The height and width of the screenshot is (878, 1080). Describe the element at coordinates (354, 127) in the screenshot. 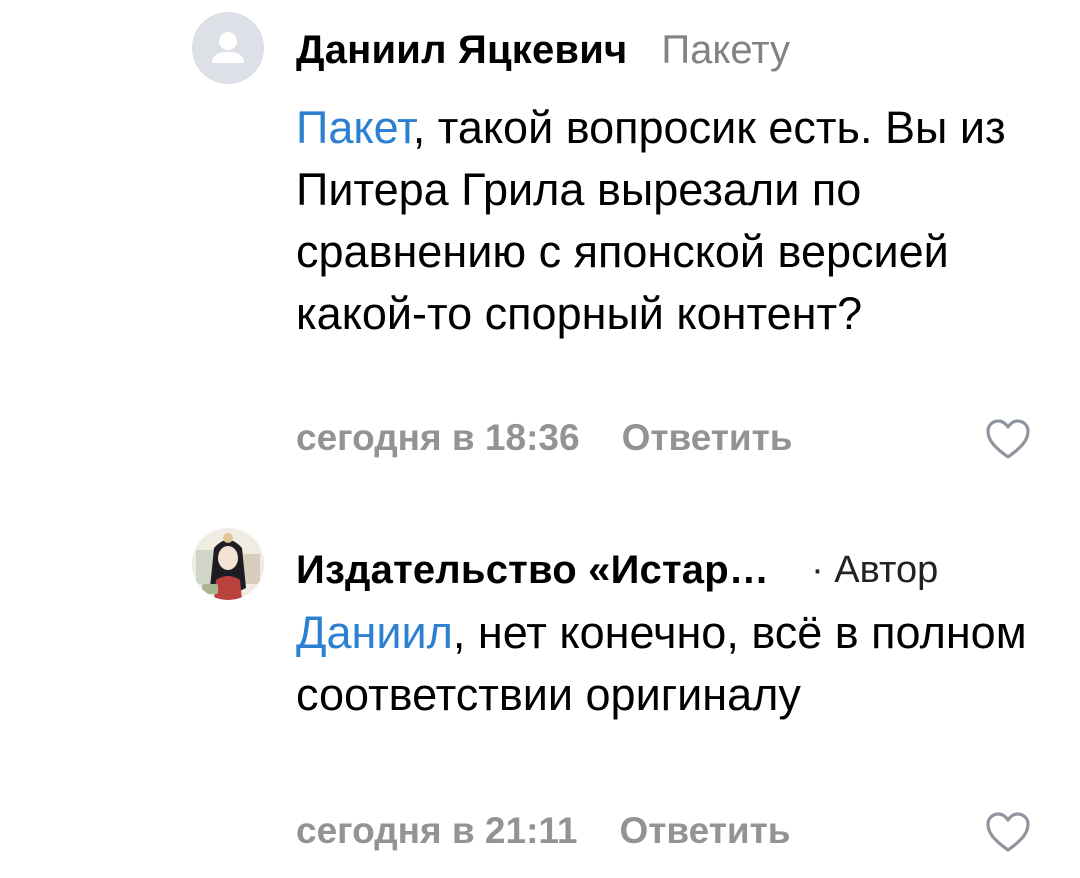

I see `mention-link: Пакет` at that location.